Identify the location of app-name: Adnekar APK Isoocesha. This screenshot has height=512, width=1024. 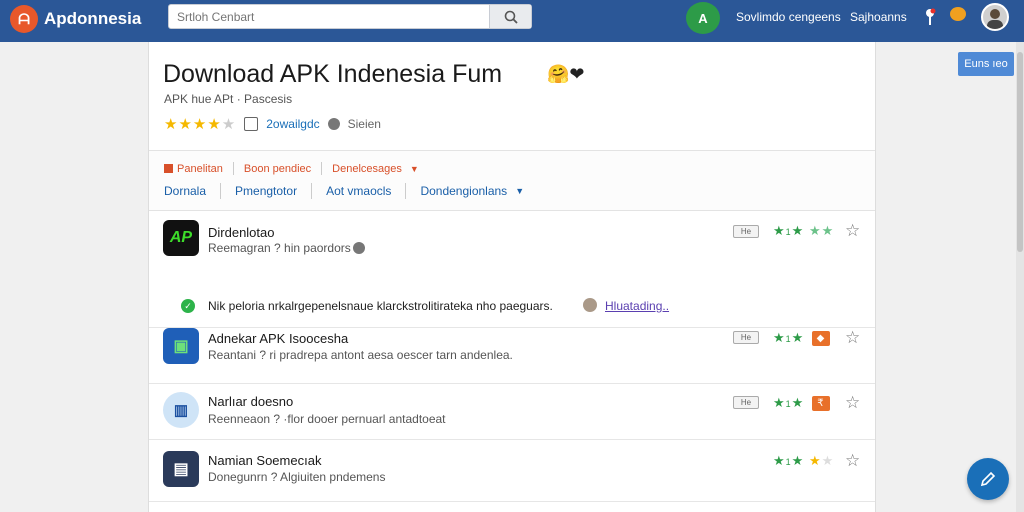
(278, 338).